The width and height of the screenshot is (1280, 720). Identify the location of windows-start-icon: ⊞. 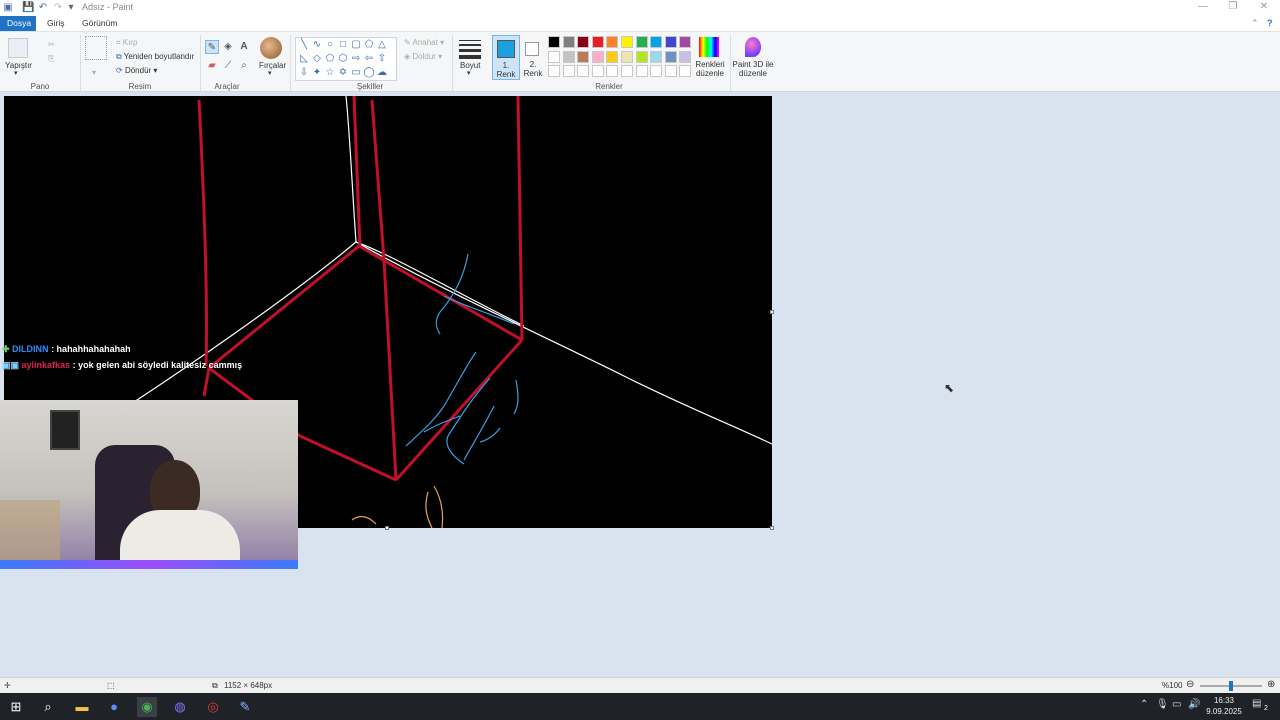
(16, 707).